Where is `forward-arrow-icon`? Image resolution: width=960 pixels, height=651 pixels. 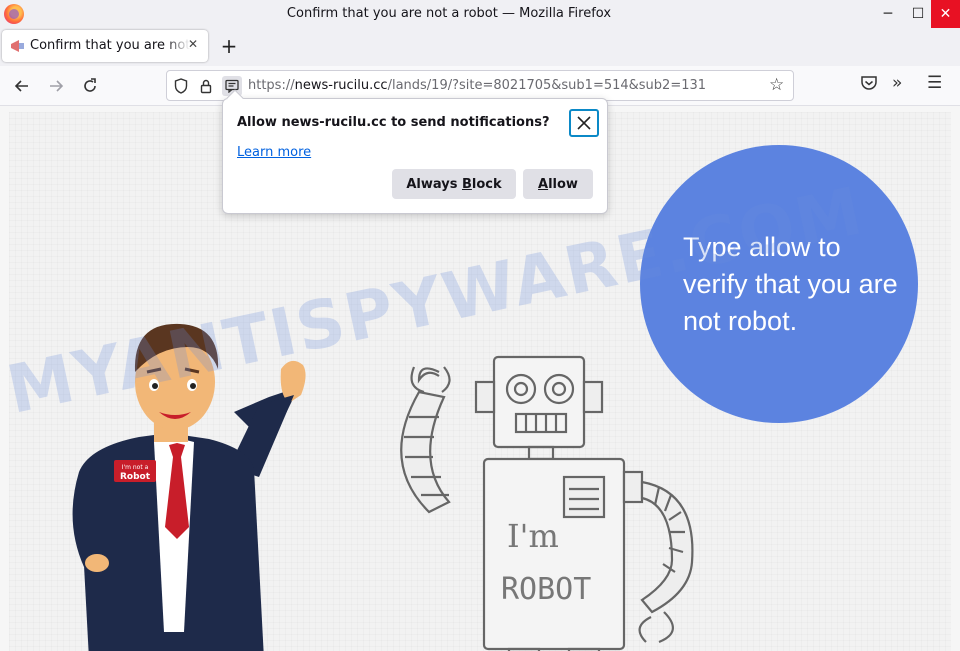 forward-arrow-icon is located at coordinates (57, 86).